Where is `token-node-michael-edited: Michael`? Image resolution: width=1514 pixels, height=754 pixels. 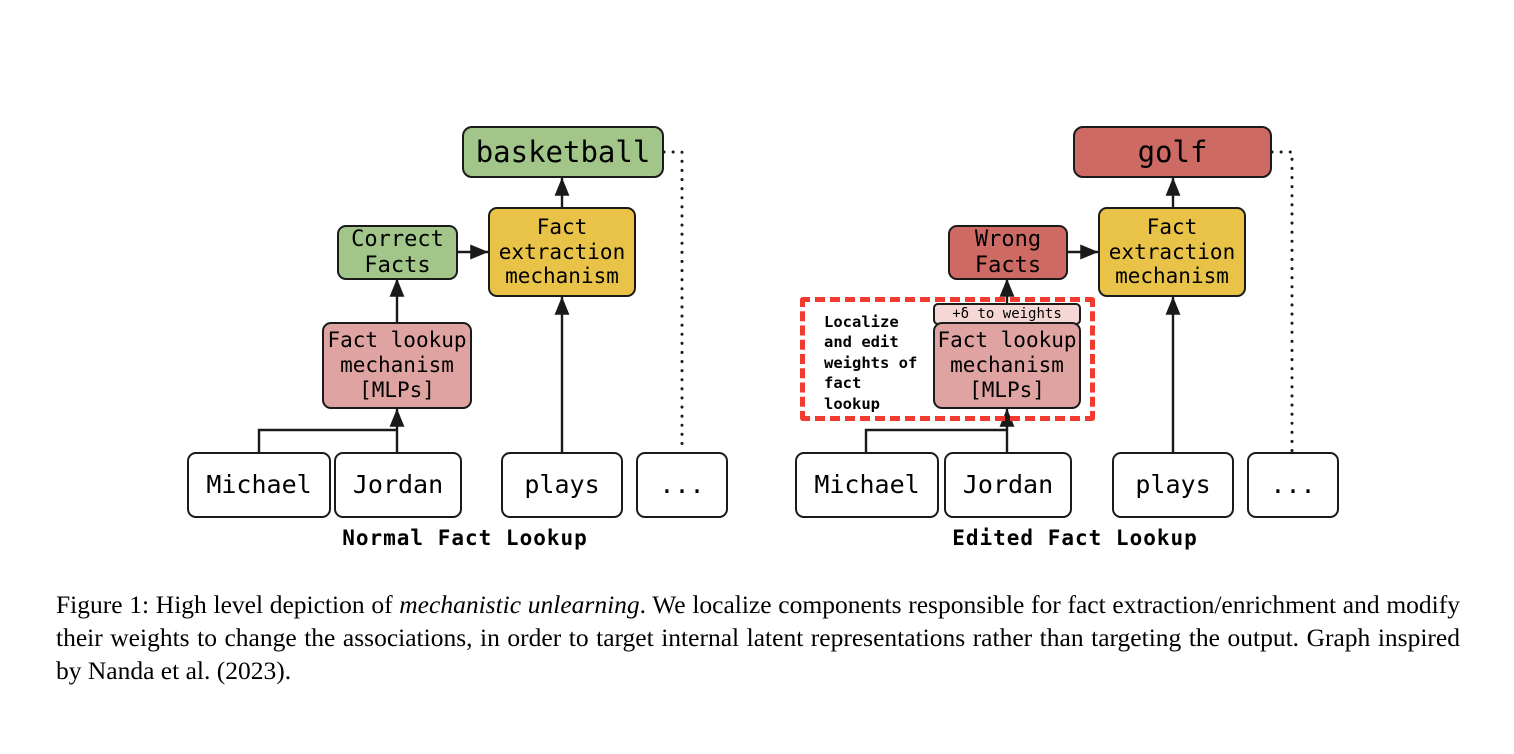
token-node-michael-edited: Michael is located at coordinates (867, 485).